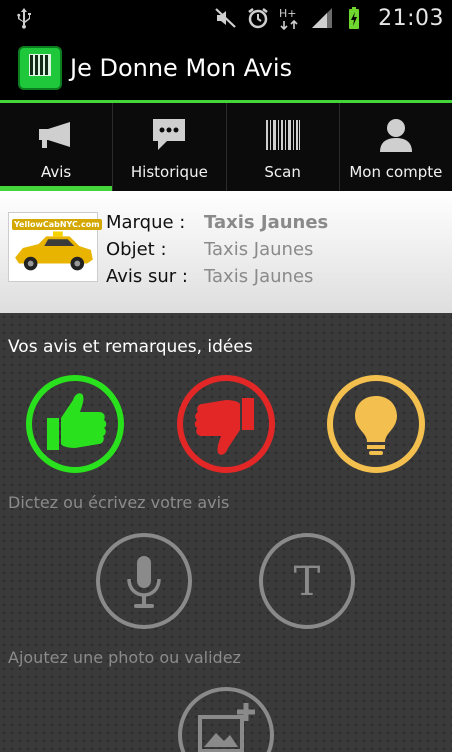 The height and width of the screenshot is (752, 452). Describe the element at coordinates (322, 18) in the screenshot. I see `signal-icon` at that location.